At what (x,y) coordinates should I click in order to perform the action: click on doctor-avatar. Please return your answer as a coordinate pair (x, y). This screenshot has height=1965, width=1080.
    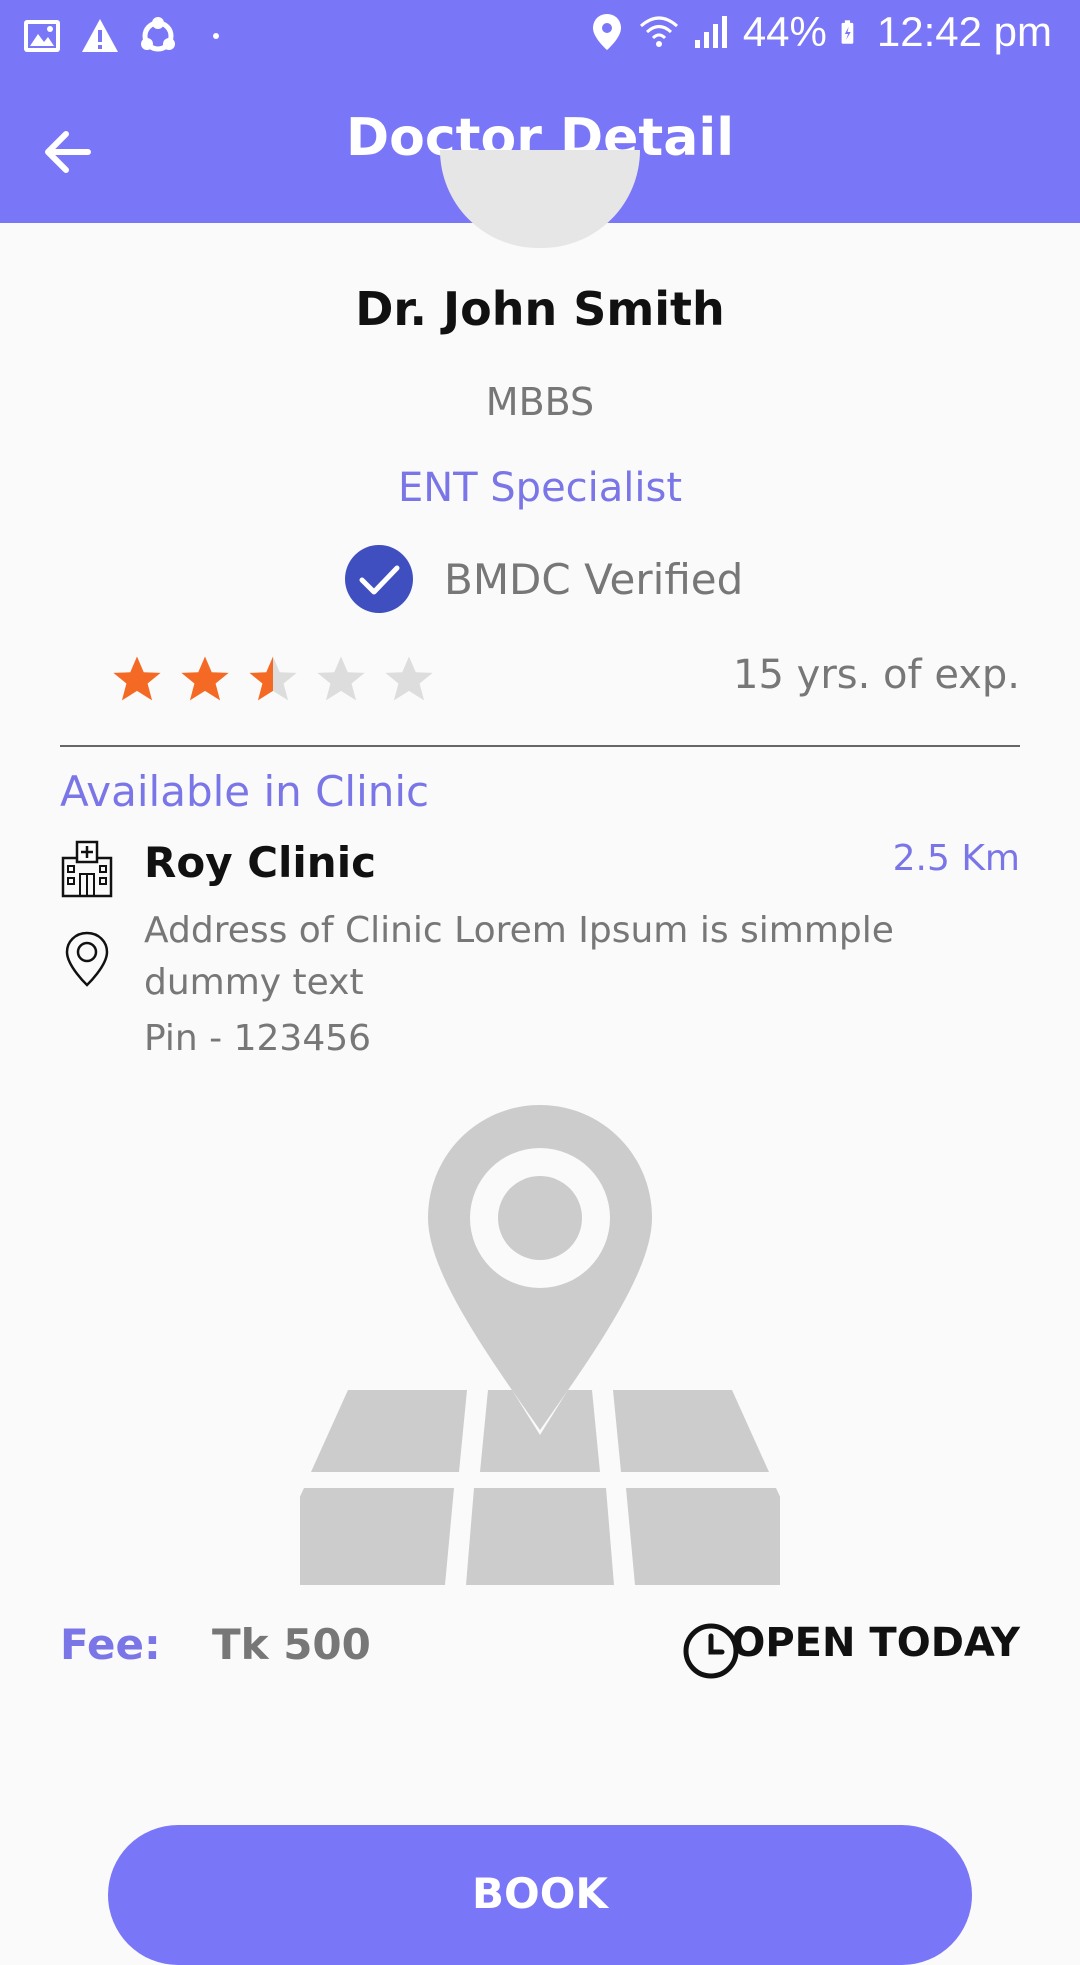
    Looking at the image, I should click on (540, 199).